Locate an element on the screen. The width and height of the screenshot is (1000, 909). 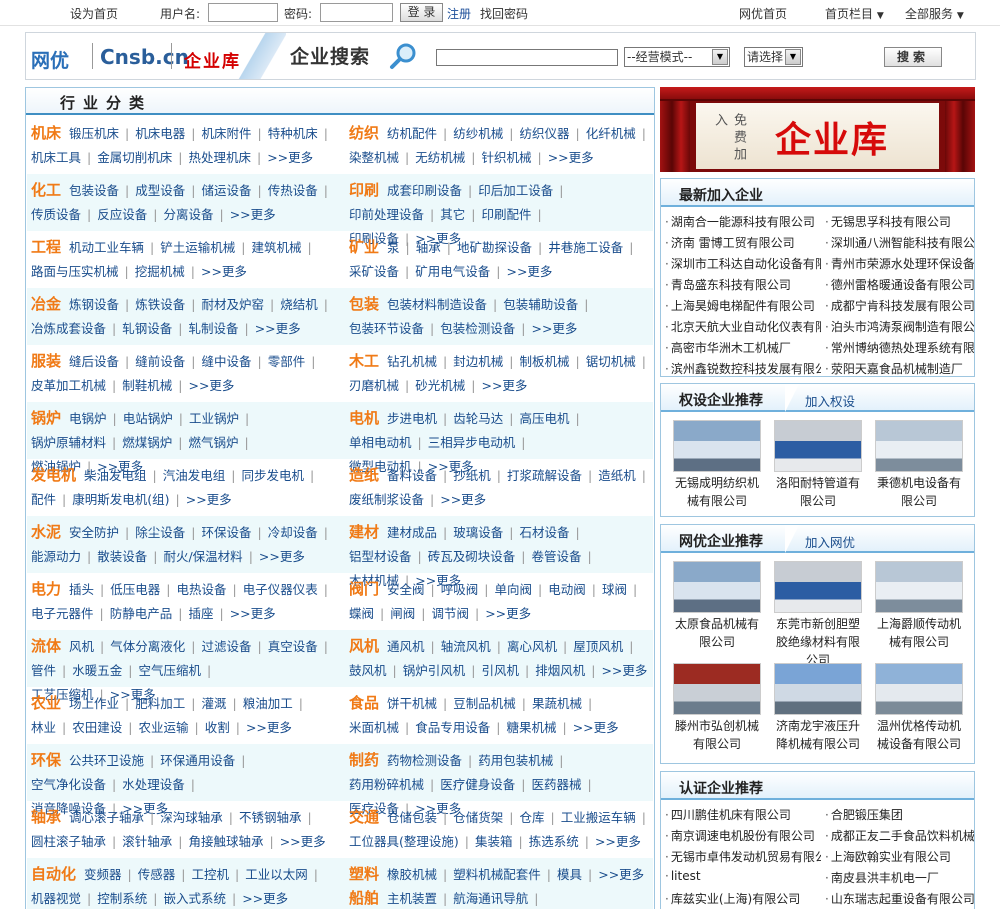
subcategory-link: 除尘设备 is located at coordinates (160, 532).